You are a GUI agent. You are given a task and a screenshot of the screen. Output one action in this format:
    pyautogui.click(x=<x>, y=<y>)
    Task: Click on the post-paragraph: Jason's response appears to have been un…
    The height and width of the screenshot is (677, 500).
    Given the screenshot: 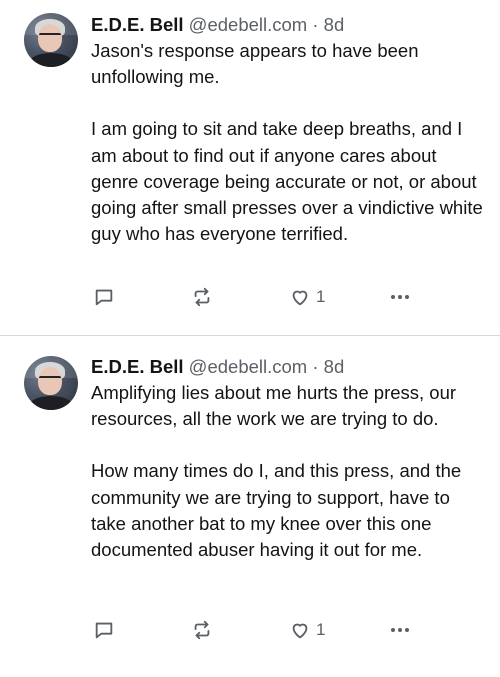 What is the action you would take?
    pyautogui.click(x=255, y=64)
    